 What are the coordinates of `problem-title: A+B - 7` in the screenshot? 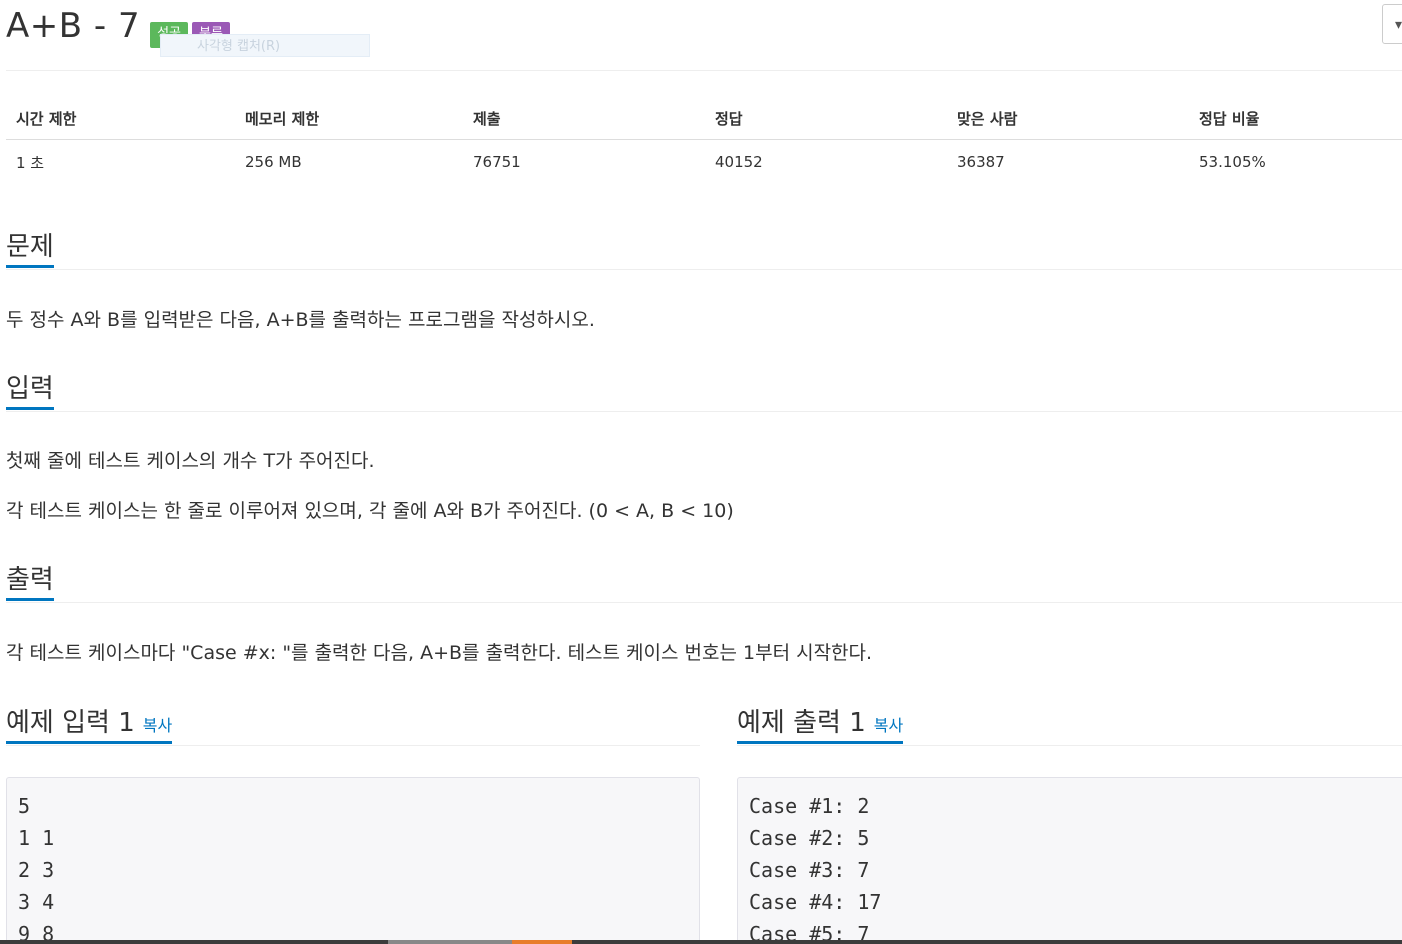 It's located at (73, 26).